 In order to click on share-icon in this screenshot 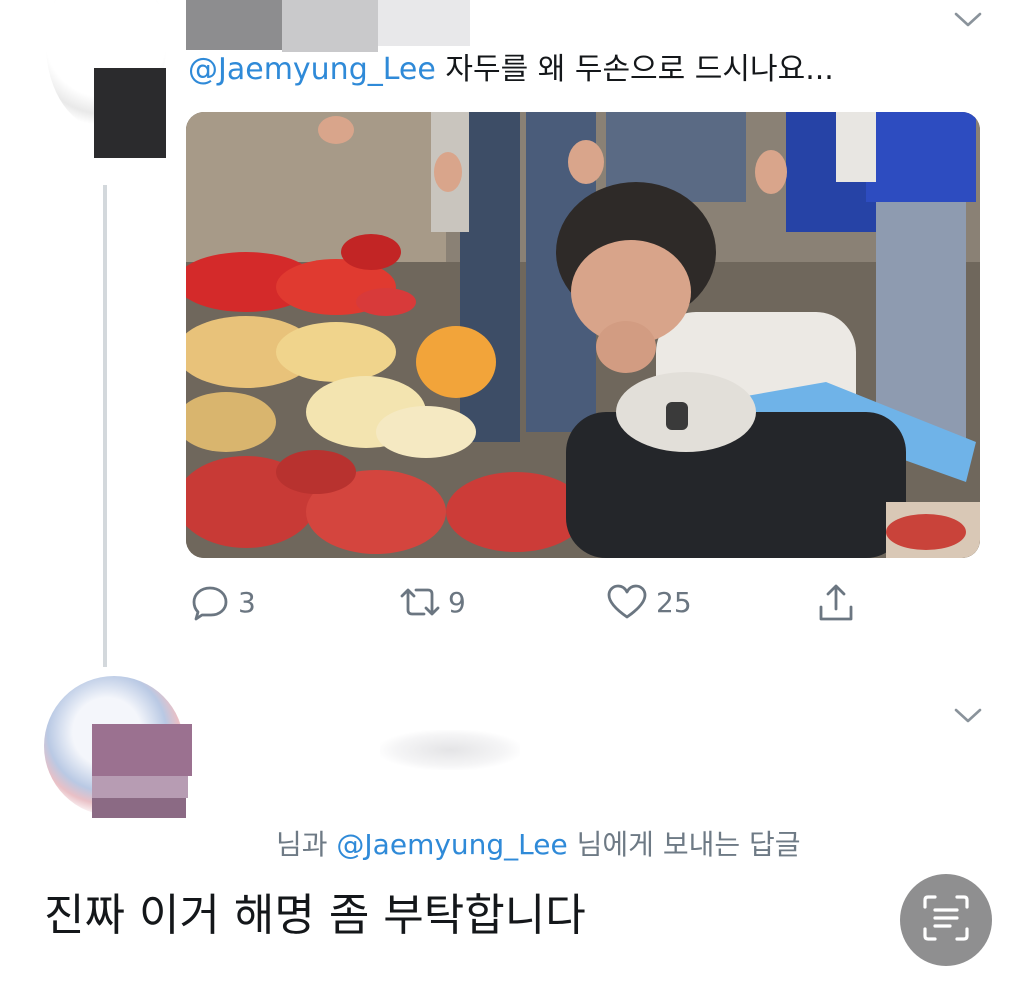, I will do `click(836, 602)`.